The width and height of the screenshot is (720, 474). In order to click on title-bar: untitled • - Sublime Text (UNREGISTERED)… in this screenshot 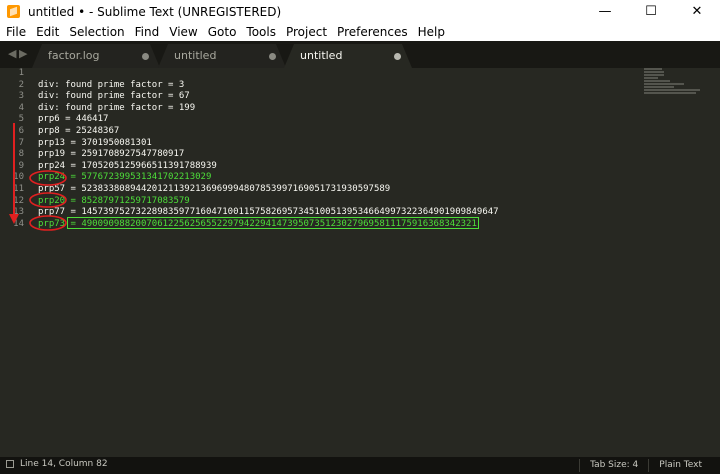, I will do `click(360, 11)`.